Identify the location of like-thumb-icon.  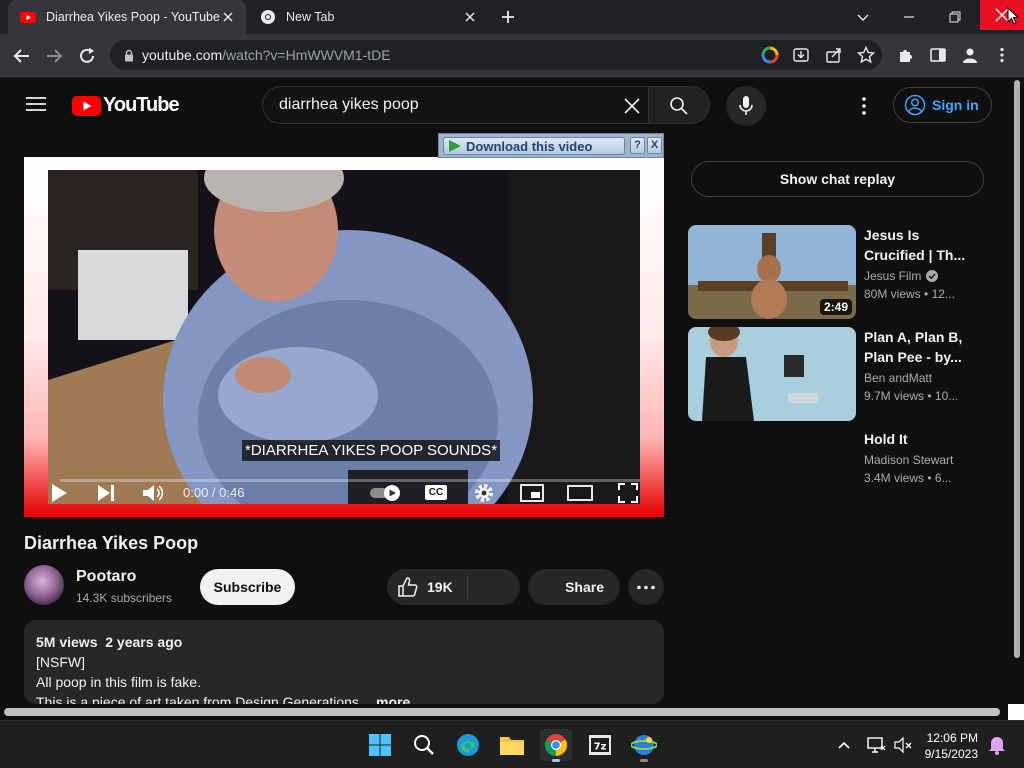
(408, 587).